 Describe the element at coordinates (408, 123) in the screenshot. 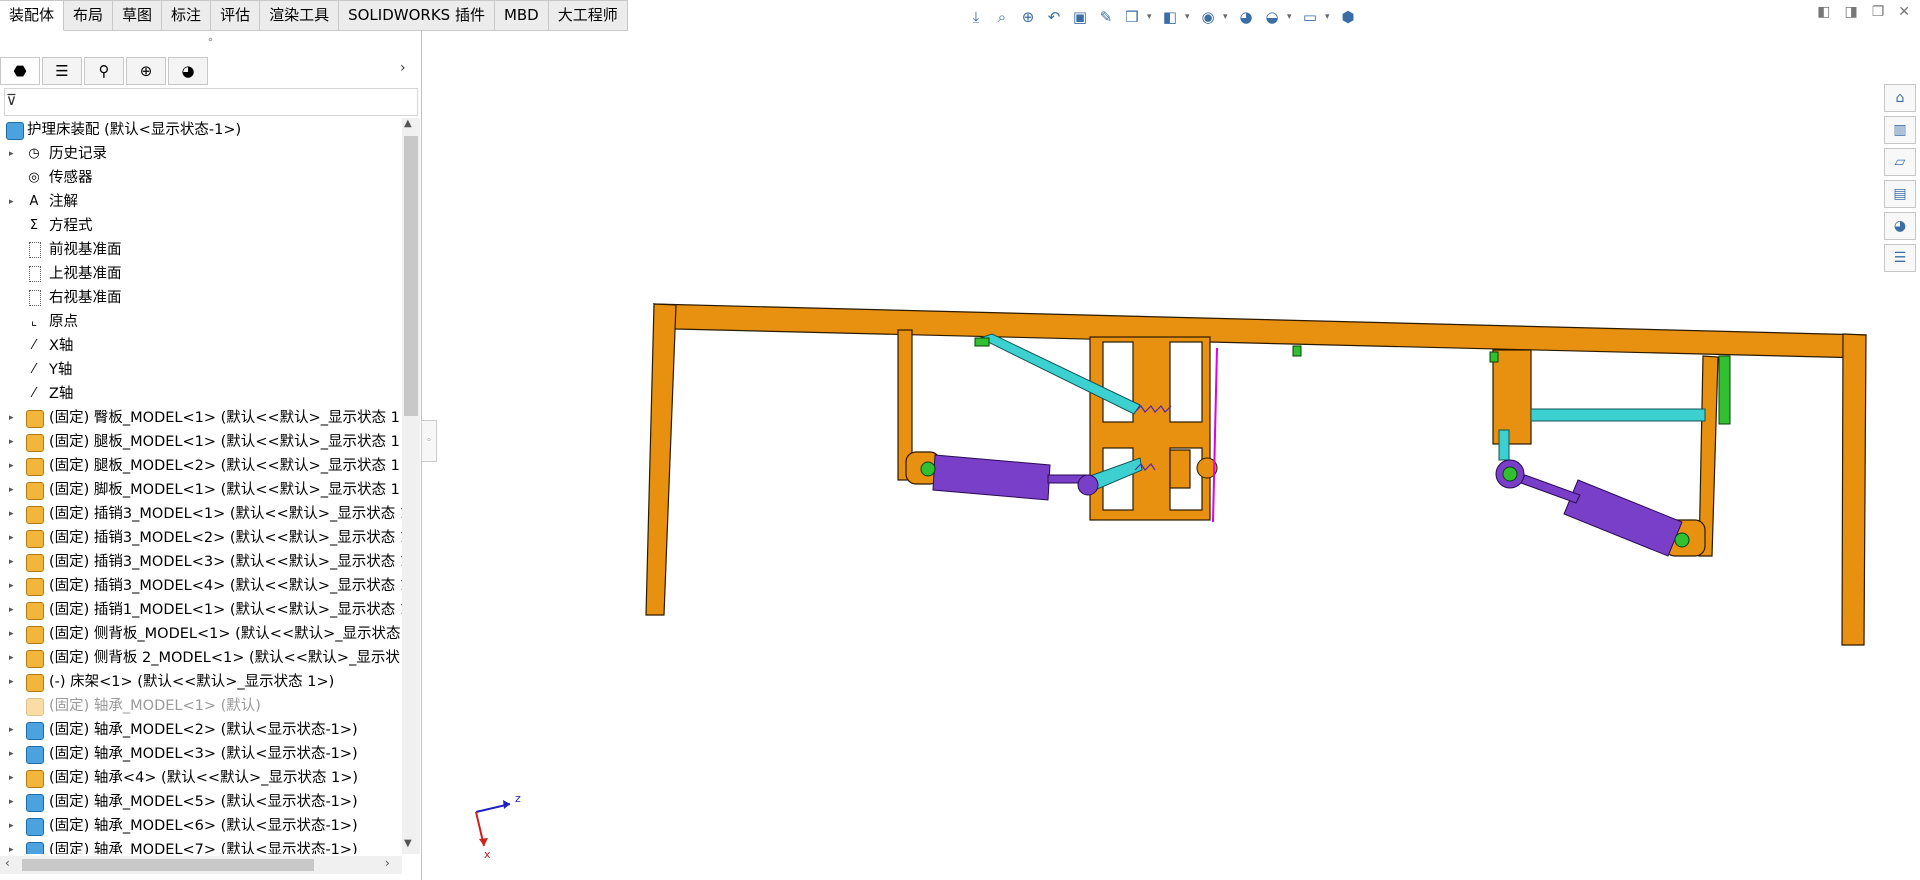

I see `scroll-up-icon: ▲` at that location.